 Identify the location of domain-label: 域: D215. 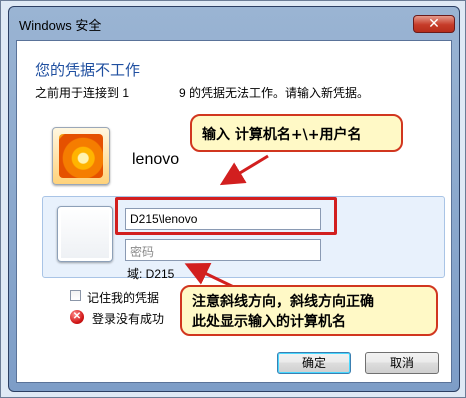
(151, 274).